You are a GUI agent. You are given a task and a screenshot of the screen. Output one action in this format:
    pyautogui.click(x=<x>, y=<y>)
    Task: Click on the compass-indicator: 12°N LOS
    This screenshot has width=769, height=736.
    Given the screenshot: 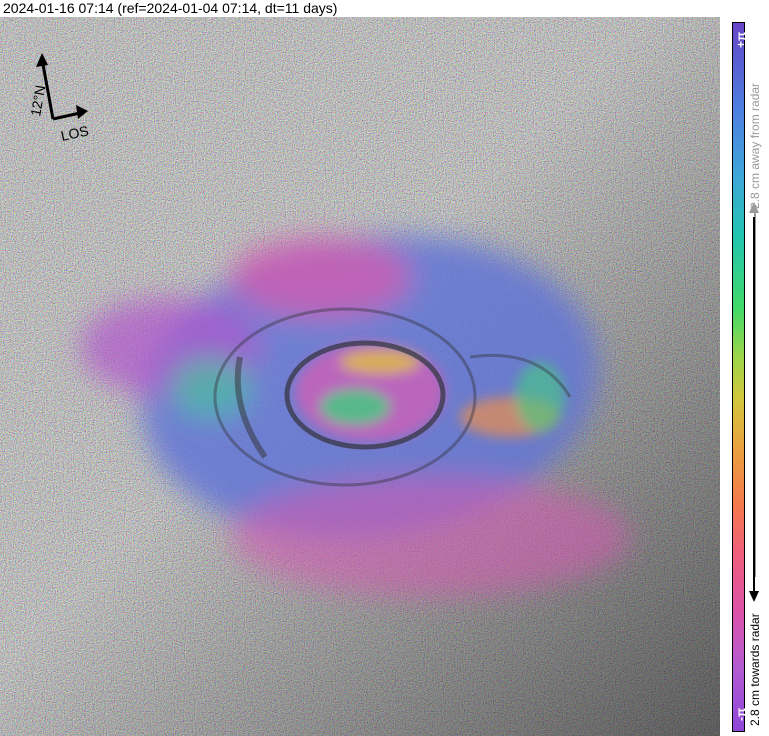 What is the action you would take?
    pyautogui.click(x=58, y=98)
    